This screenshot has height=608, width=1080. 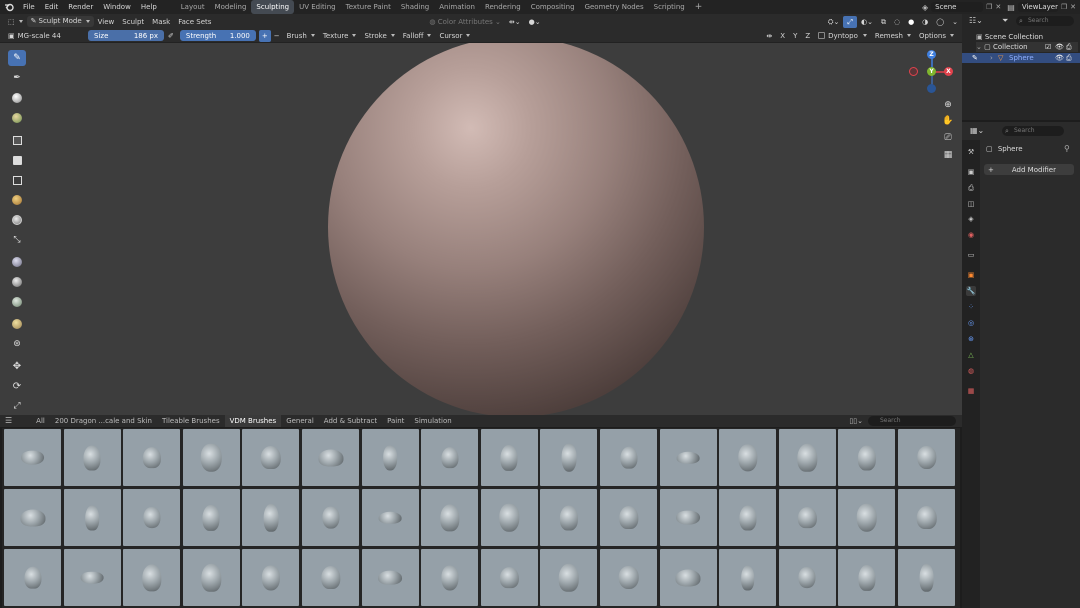 What do you see at coordinates (971, 255) in the screenshot?
I see `collection-tab-icon: ▭` at bounding box center [971, 255].